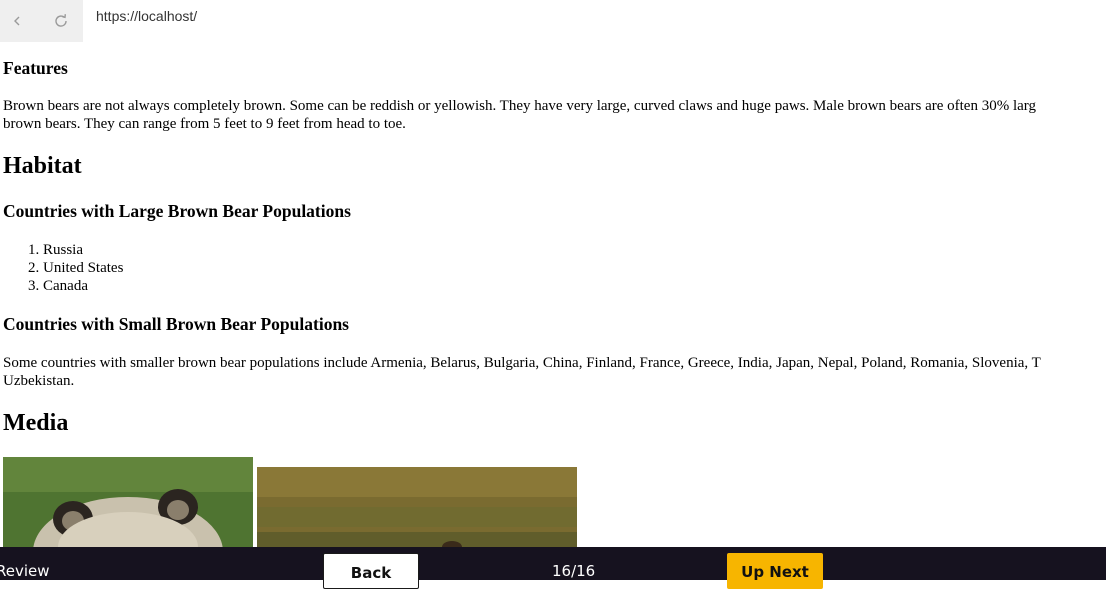 Image resolution: width=1106 pixels, height=589 pixels. I want to click on chevron-left-icon, so click(17, 21).